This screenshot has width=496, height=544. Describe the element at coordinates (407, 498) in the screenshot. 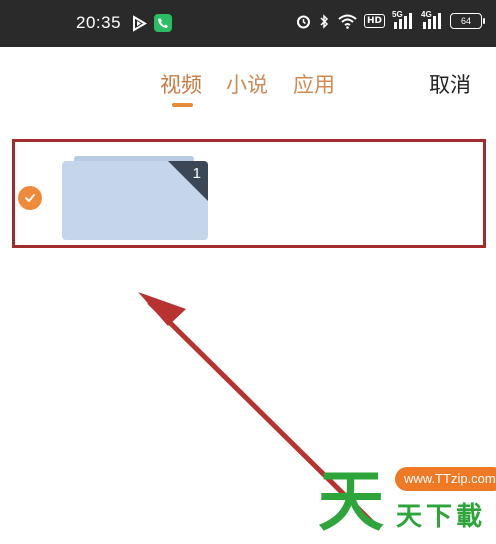

I see `watermark: 天 www.TTzip.com 天下載` at that location.